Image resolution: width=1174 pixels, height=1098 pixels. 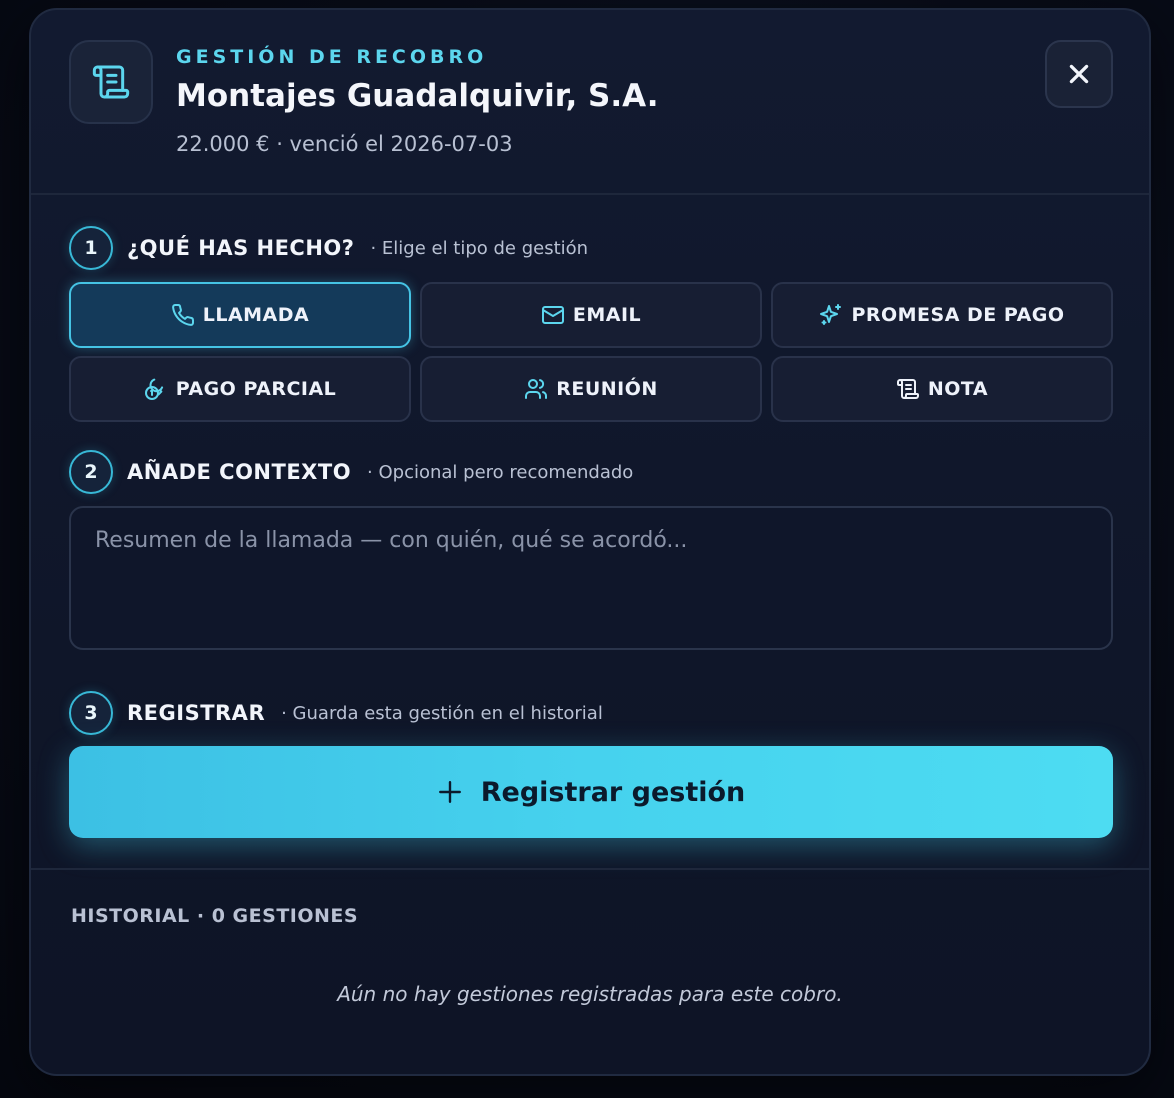 I want to click on action-button-pago-parcial: PAGO PARCIAL, so click(x=240, y=389).